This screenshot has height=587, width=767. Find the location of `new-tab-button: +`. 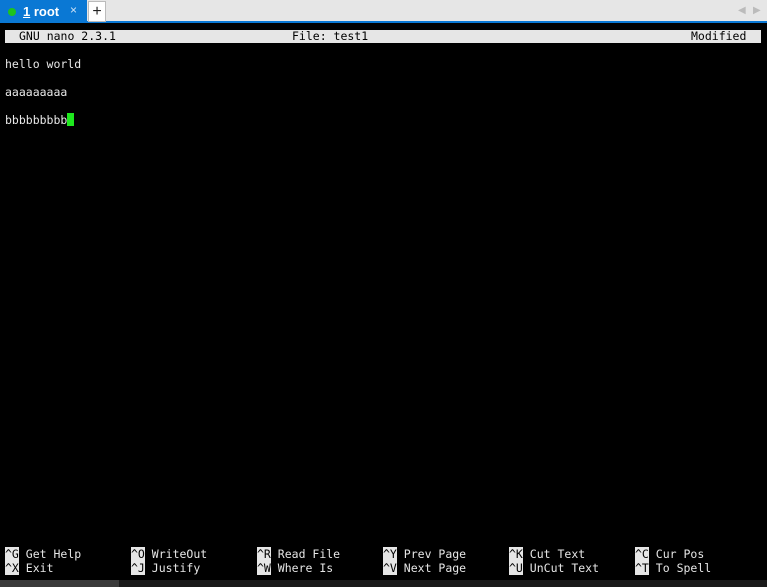

new-tab-button: + is located at coordinates (97, 11).